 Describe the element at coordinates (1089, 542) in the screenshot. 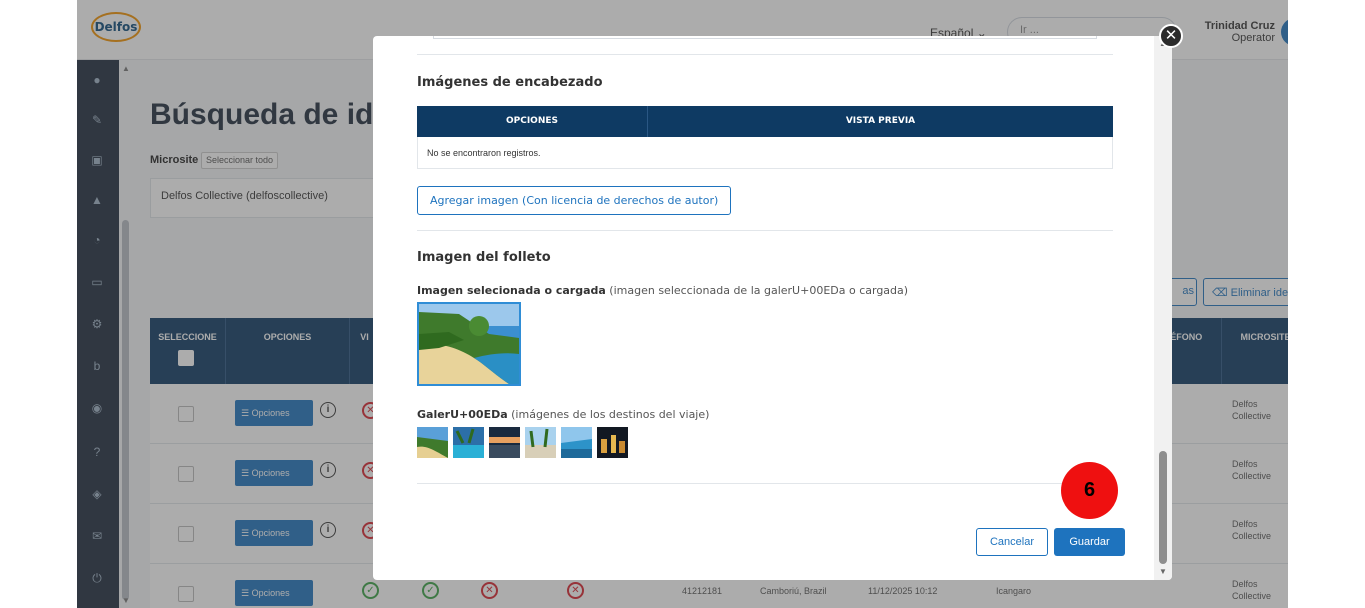

I see `save-button: Guardar` at that location.